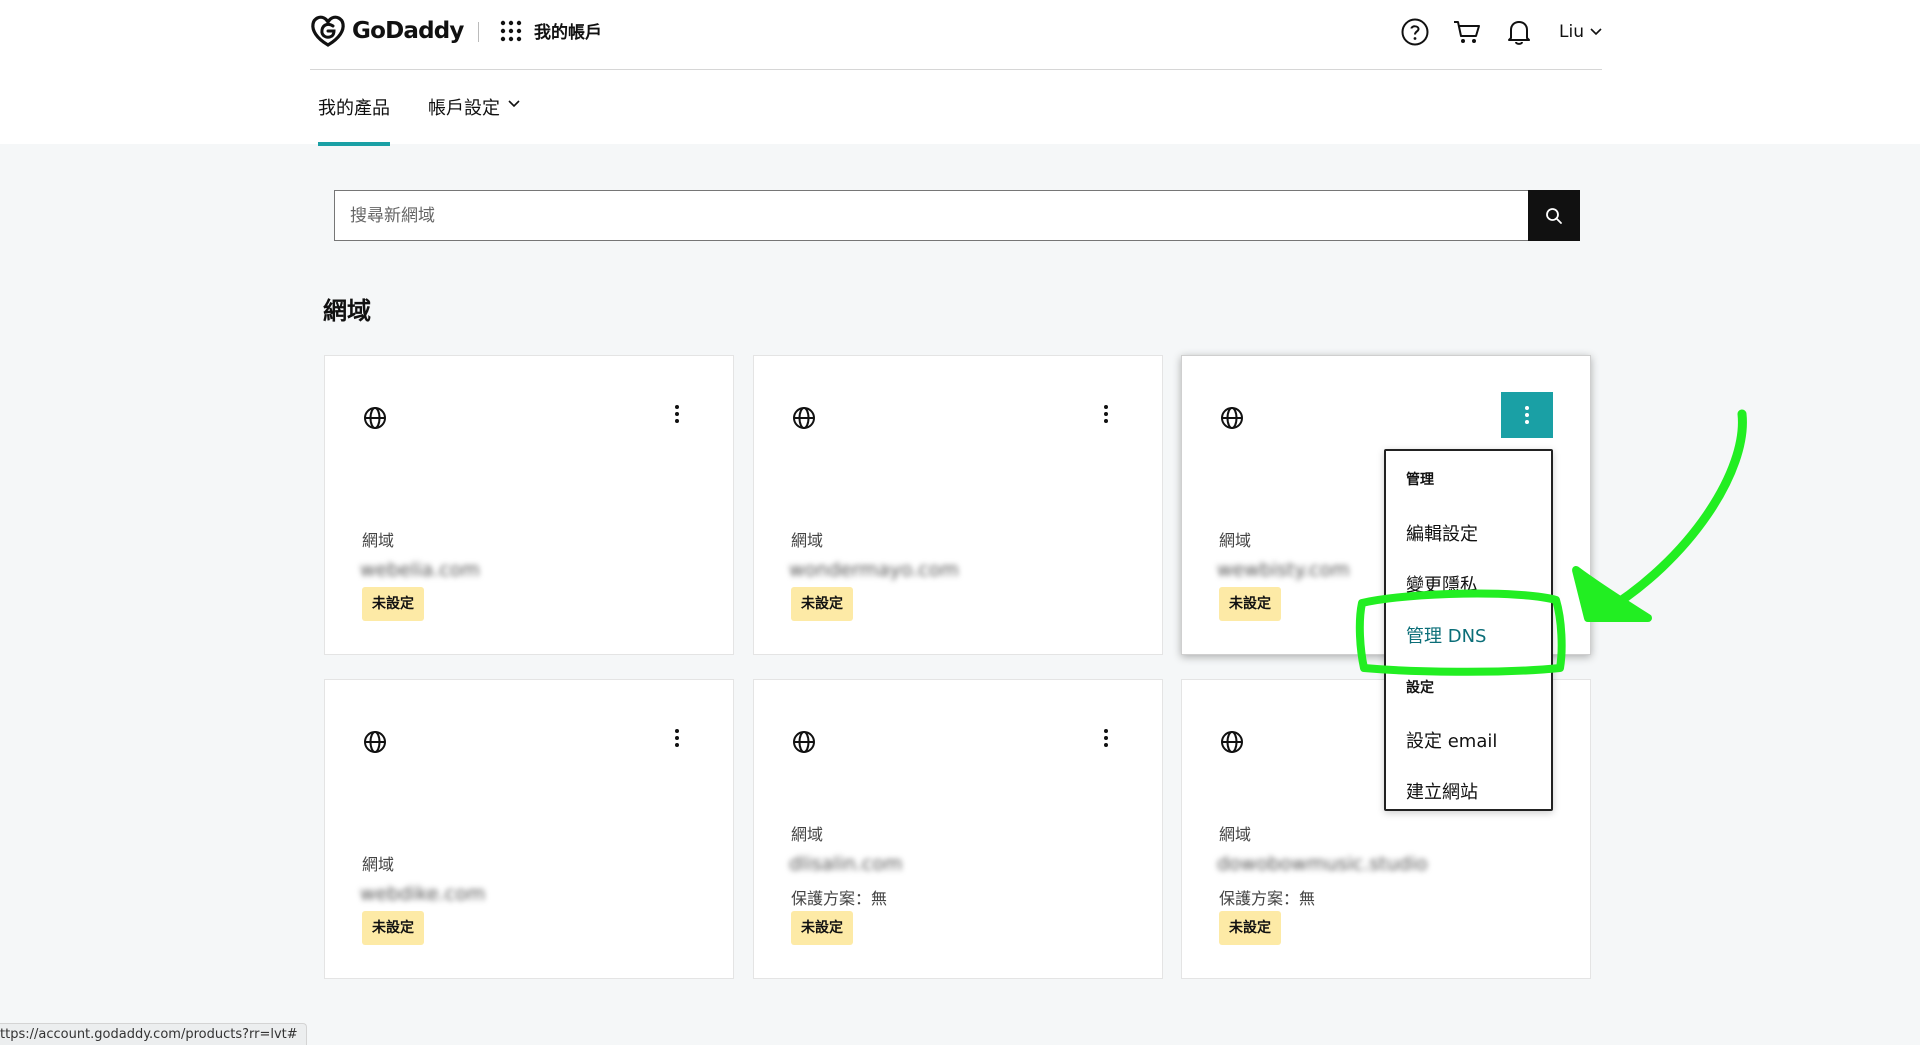  I want to click on help-circle-icon, so click(1415, 32).